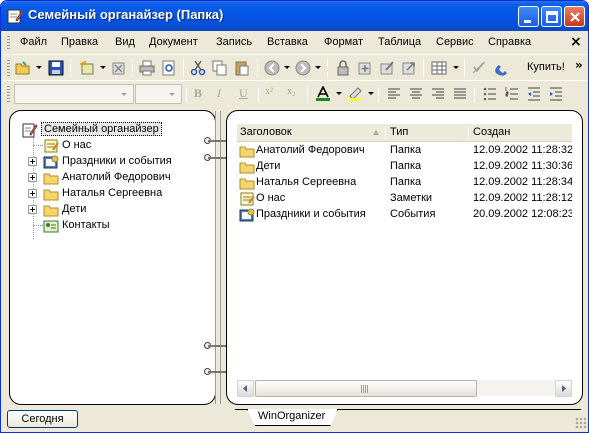  What do you see at coordinates (576, 42) in the screenshot?
I see `mdi-close-icon: ×` at bounding box center [576, 42].